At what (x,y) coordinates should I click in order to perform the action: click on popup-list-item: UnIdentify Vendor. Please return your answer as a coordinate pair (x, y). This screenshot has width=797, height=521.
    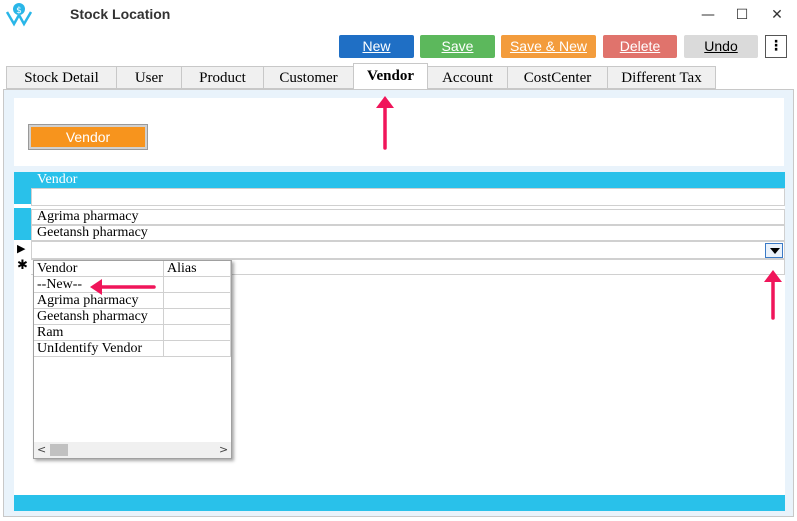
    Looking at the image, I should click on (132, 349).